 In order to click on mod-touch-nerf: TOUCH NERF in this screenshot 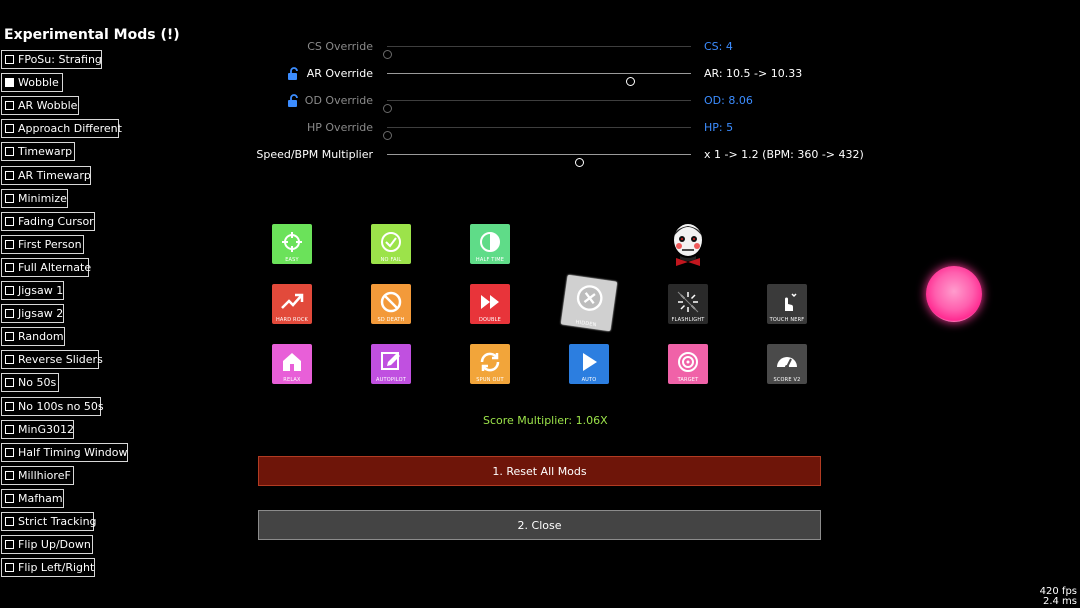, I will do `click(787, 304)`.